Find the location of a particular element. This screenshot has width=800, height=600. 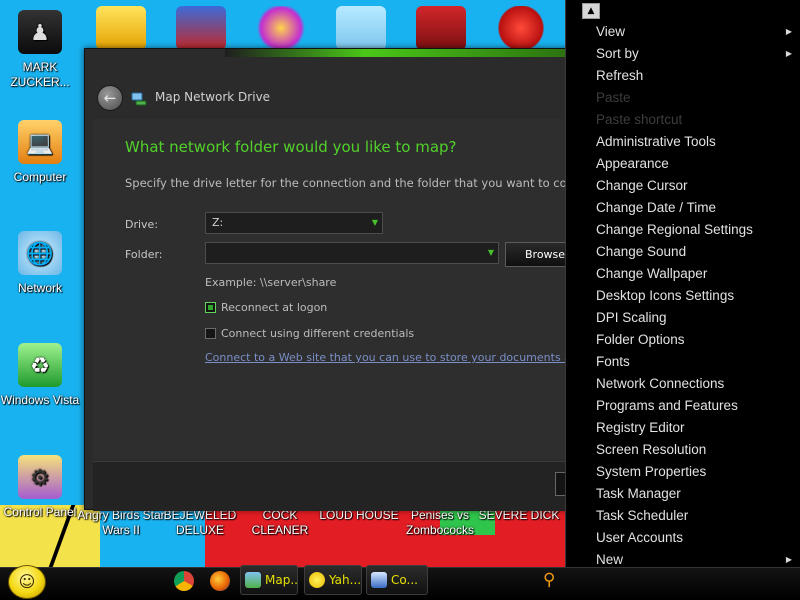

menu-item-sort-by: Sort by ▶ is located at coordinates (683, 54).